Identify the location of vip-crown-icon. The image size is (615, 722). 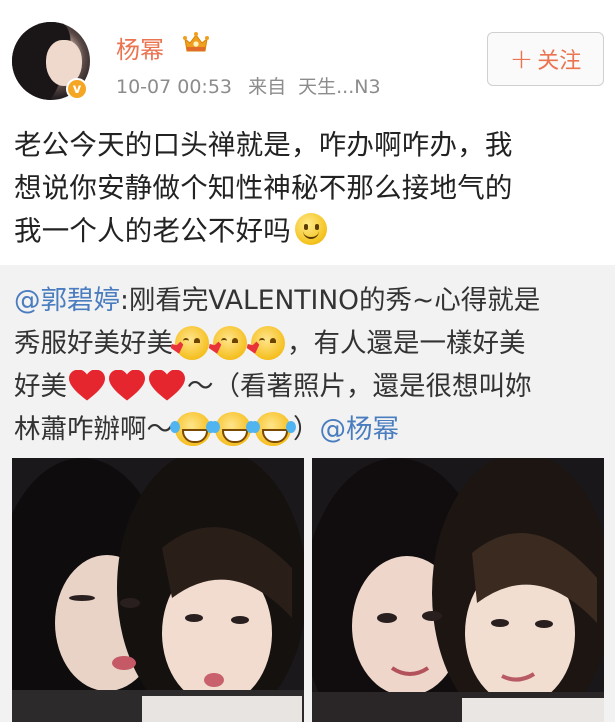
(196, 42).